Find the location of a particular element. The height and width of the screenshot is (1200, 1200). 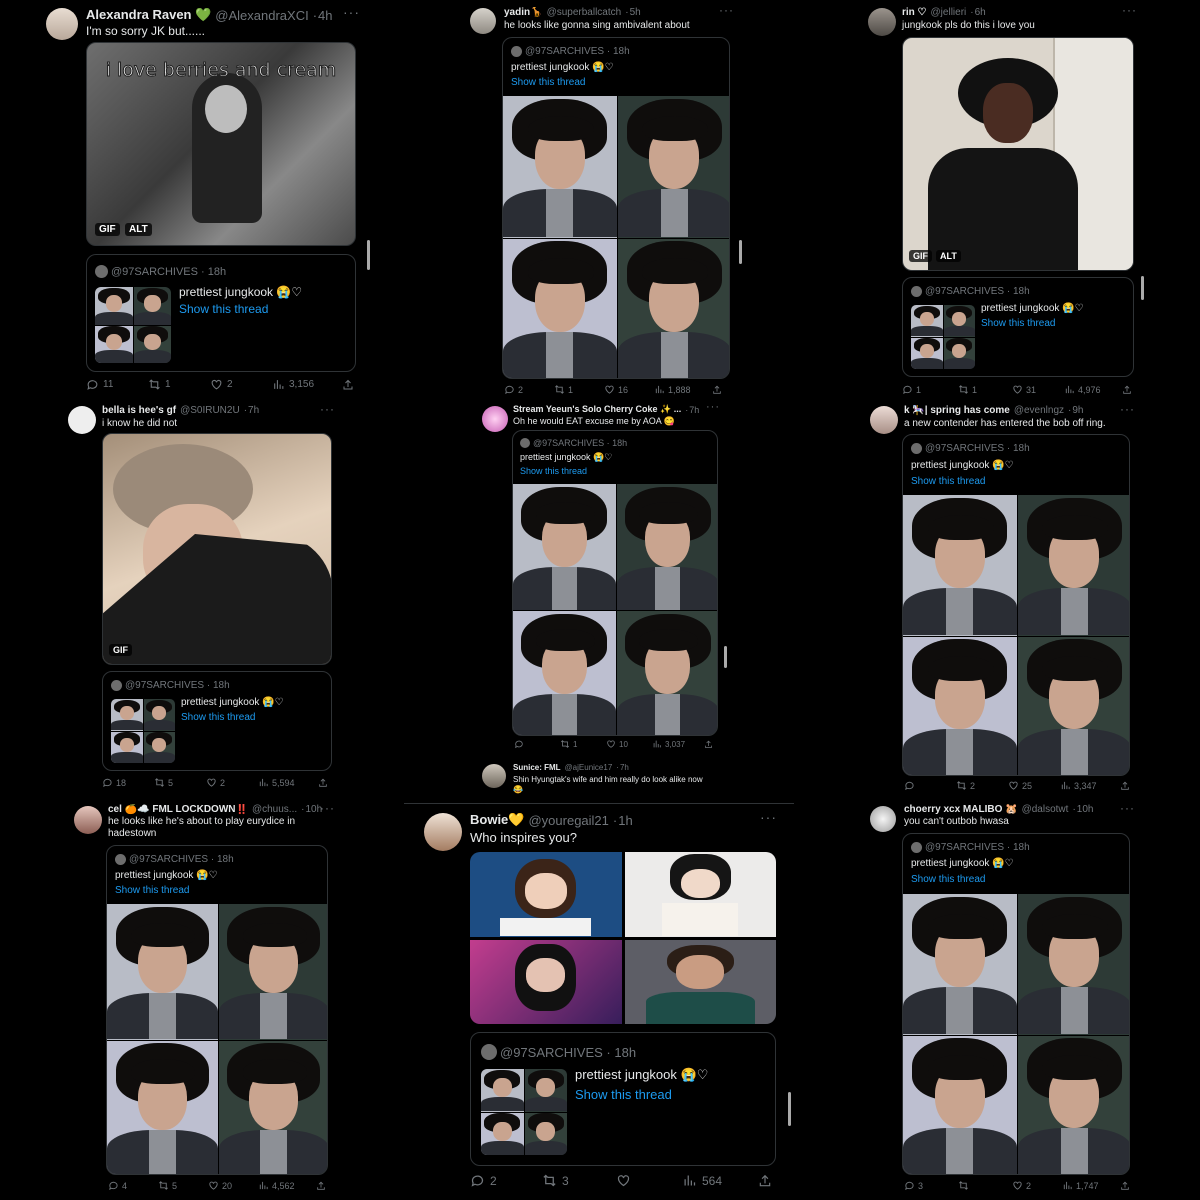

views-button: 3,347 is located at coordinates (1090, 785).